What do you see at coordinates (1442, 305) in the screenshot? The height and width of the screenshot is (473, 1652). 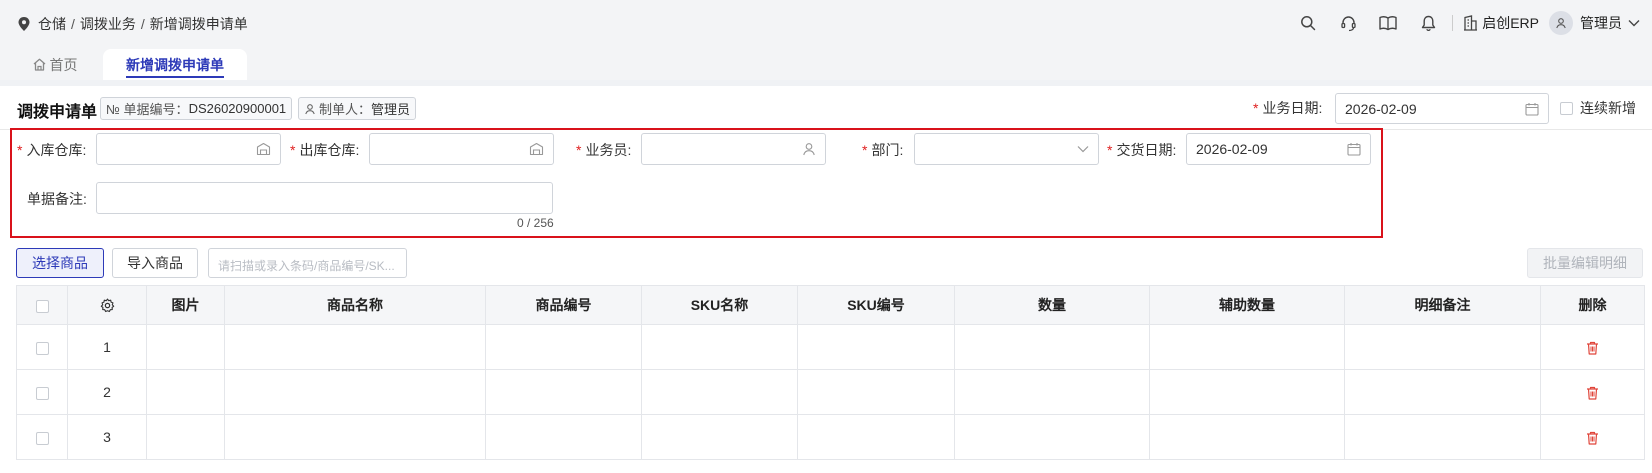 I see `column-header-line-remark: 明细备注` at bounding box center [1442, 305].